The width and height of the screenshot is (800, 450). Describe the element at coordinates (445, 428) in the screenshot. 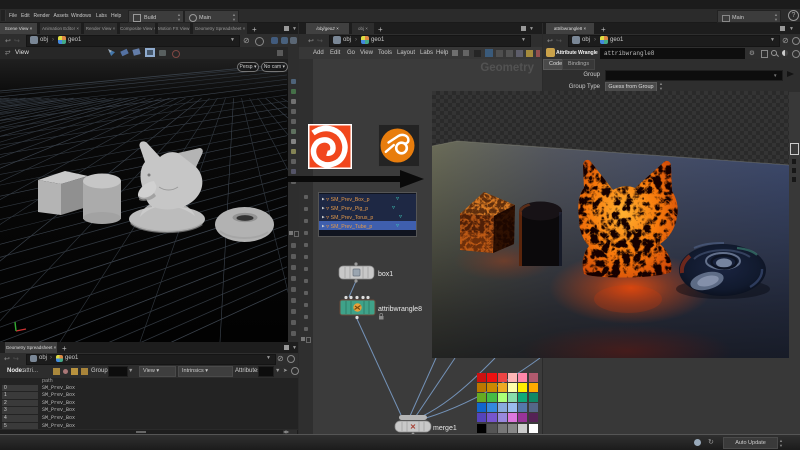

I see `svg-text: merge1` at that location.